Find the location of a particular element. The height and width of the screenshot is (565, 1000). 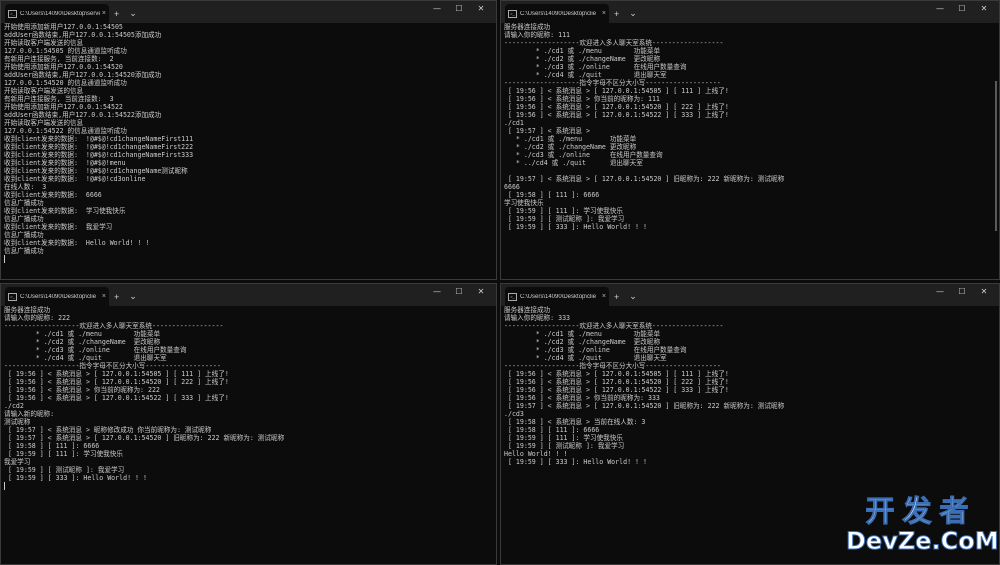

output-line: Hello World! ! ! is located at coordinates (536, 454).